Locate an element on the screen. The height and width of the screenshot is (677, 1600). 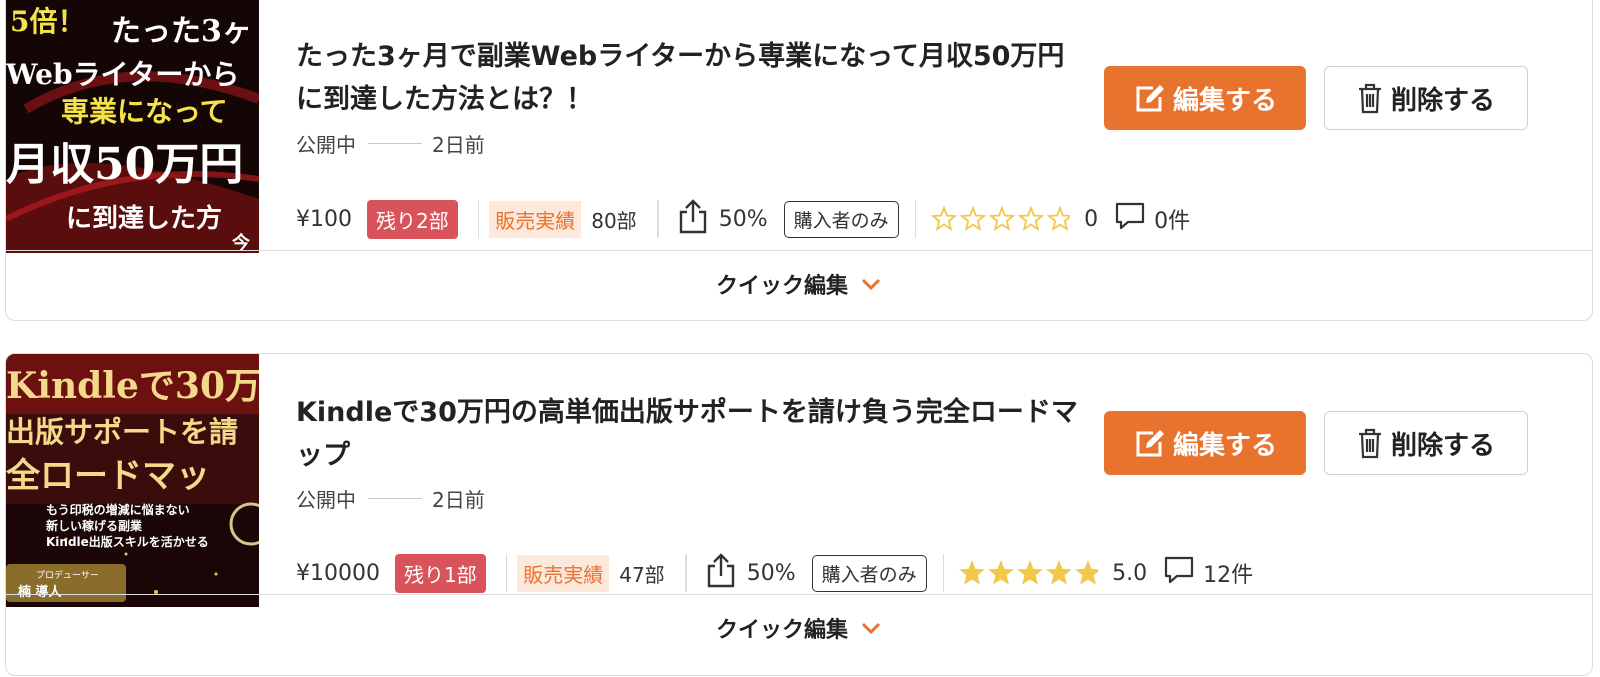
remaining-badge: 残り2部 is located at coordinates (412, 219).